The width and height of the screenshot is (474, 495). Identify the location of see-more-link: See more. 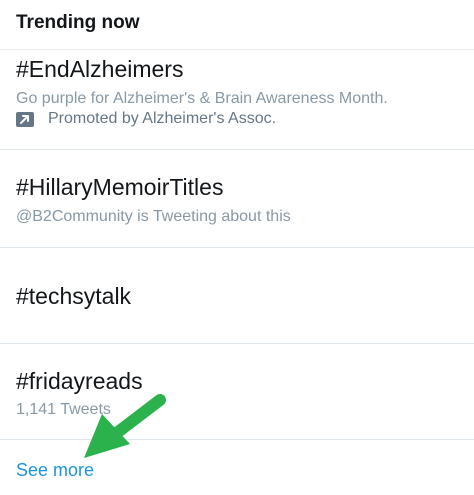
(55, 470).